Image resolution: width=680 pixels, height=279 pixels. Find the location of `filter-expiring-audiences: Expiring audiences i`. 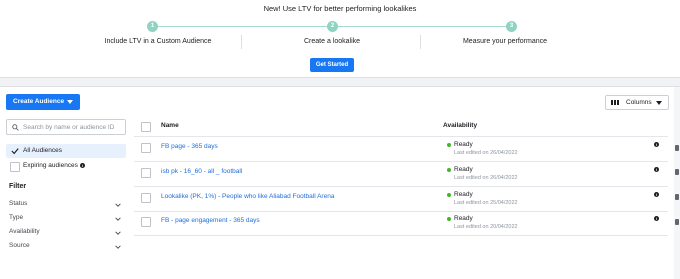

filter-expiring-audiences: Expiring audiences i is located at coordinates (66, 166).